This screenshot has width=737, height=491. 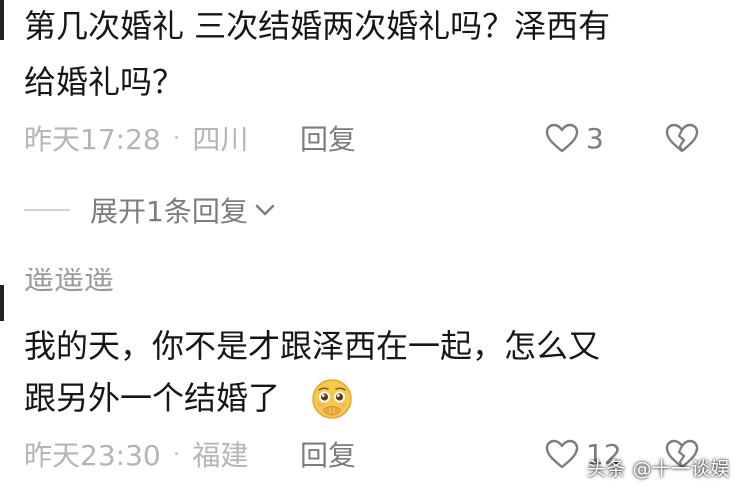 I want to click on comment-time: 昨天17:28, so click(x=92, y=139).